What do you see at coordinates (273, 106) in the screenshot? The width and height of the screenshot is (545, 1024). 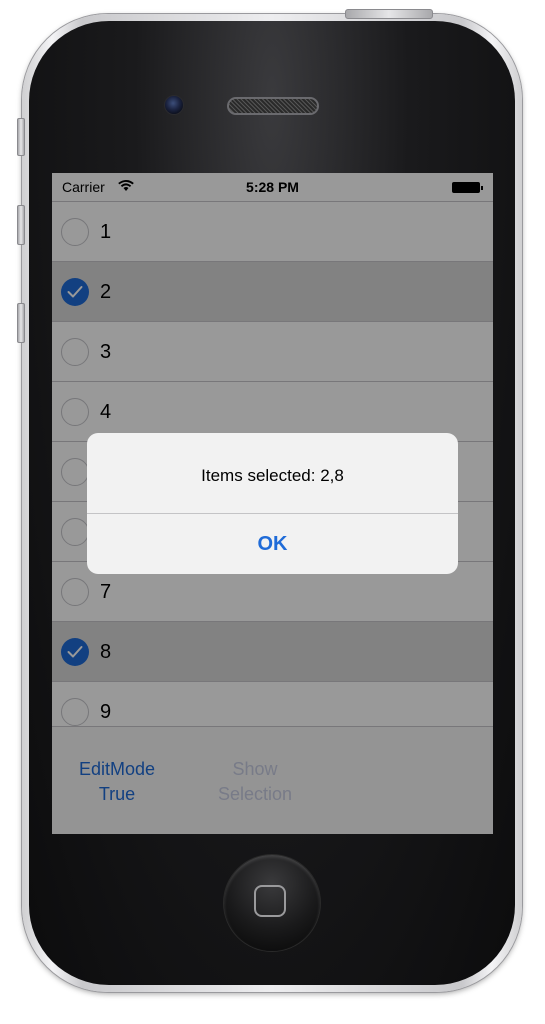 I see `earpiece-speaker` at bounding box center [273, 106].